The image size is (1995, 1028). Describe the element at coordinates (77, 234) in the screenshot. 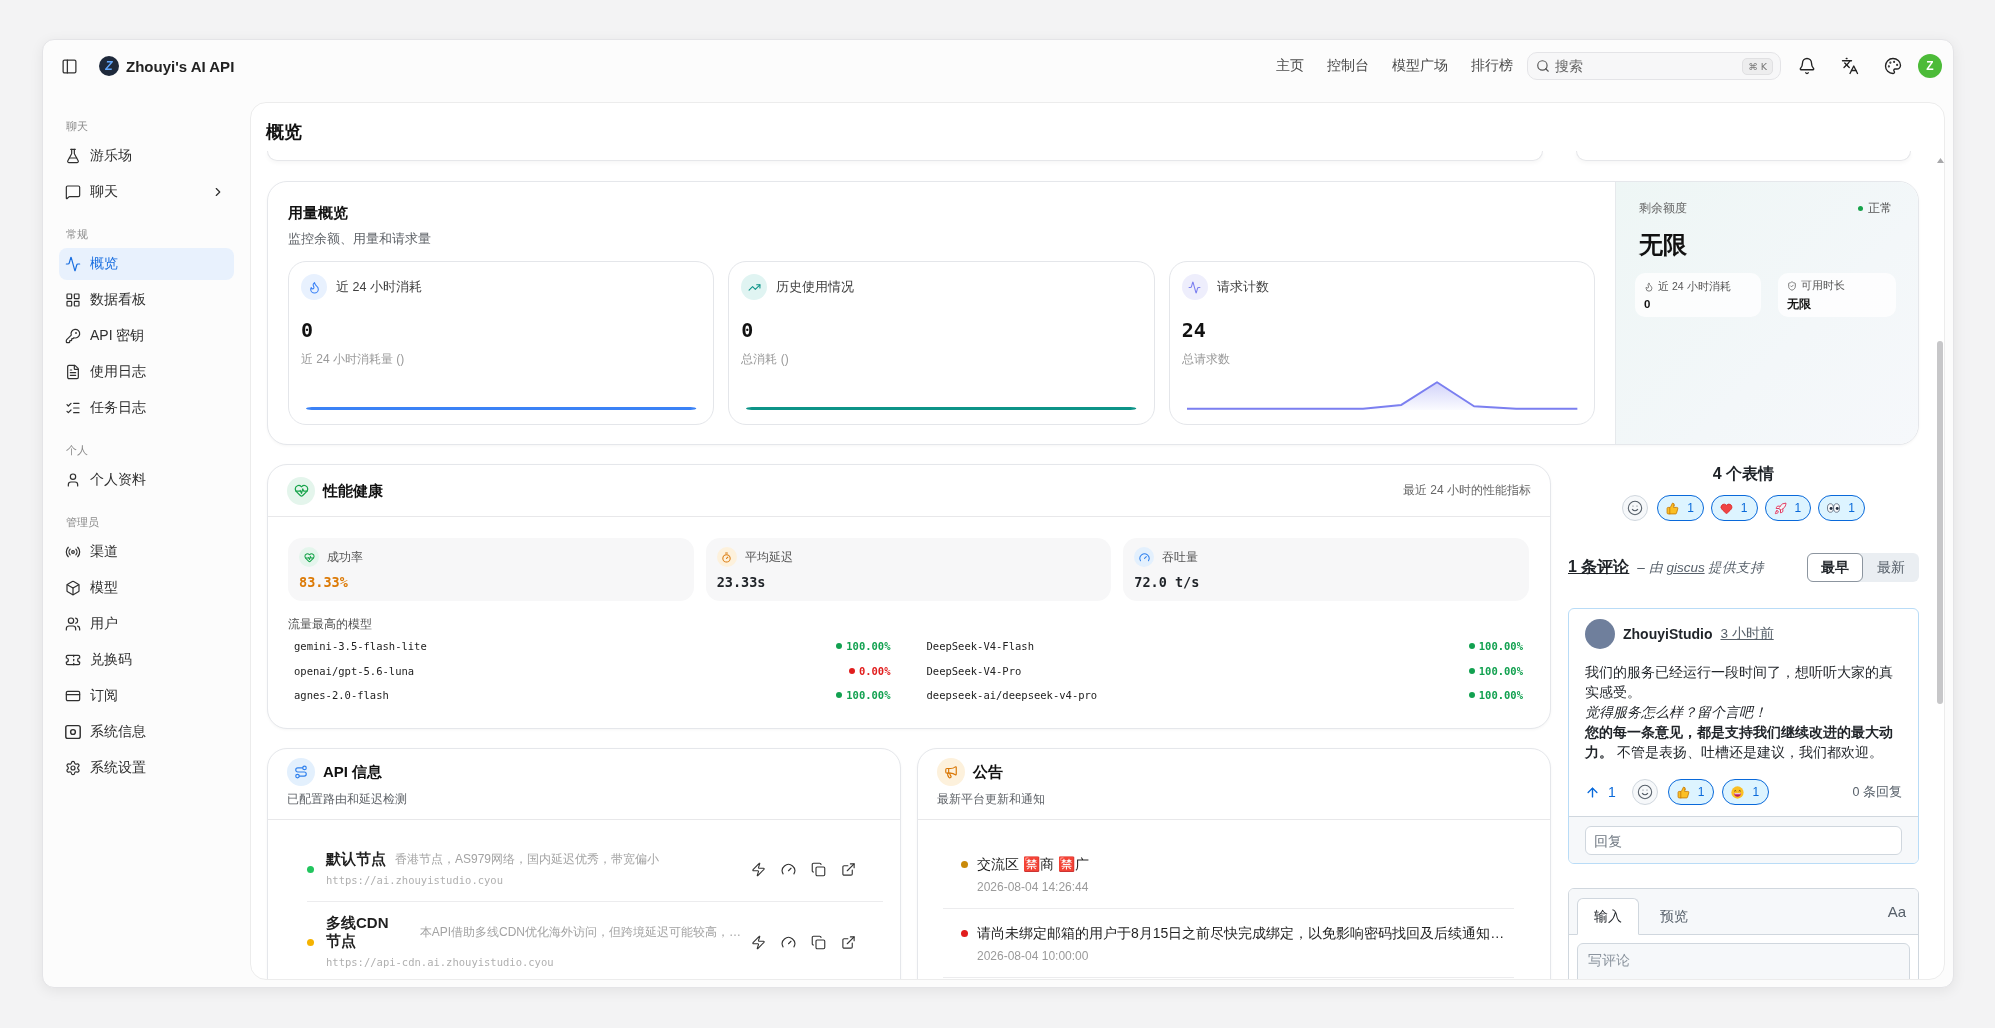

I see `section-label: 常规` at that location.